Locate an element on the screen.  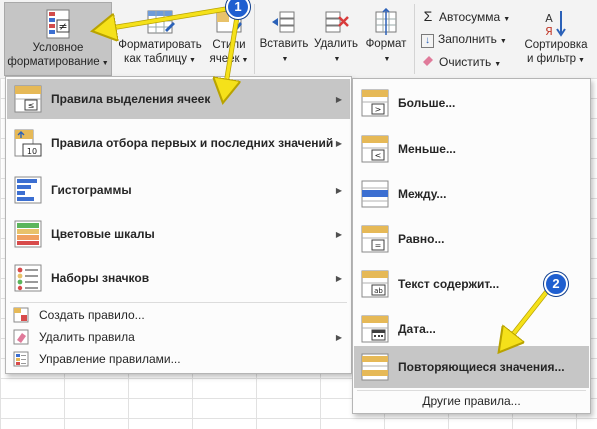
sort-filter-button: А Я Сортировка и фильтр ▼ is located at coordinates (556, 38).